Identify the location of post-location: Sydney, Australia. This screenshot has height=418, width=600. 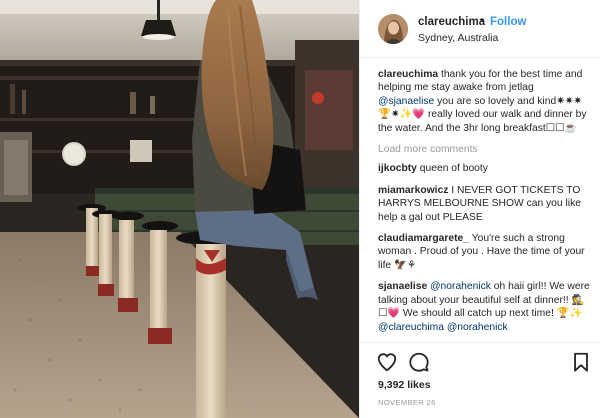
(458, 38).